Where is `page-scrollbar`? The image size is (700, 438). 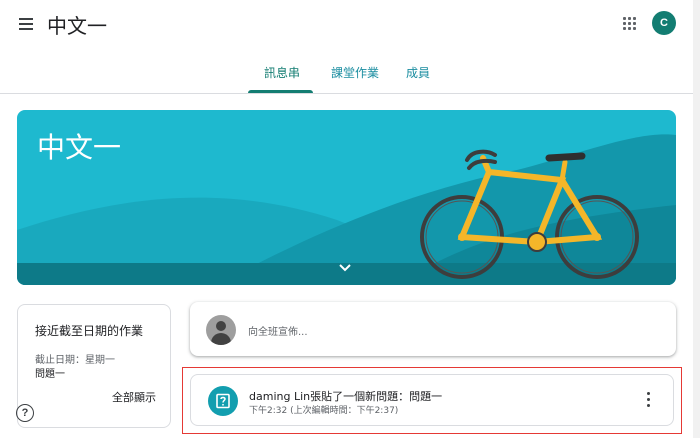
page-scrollbar is located at coordinates (696, 219).